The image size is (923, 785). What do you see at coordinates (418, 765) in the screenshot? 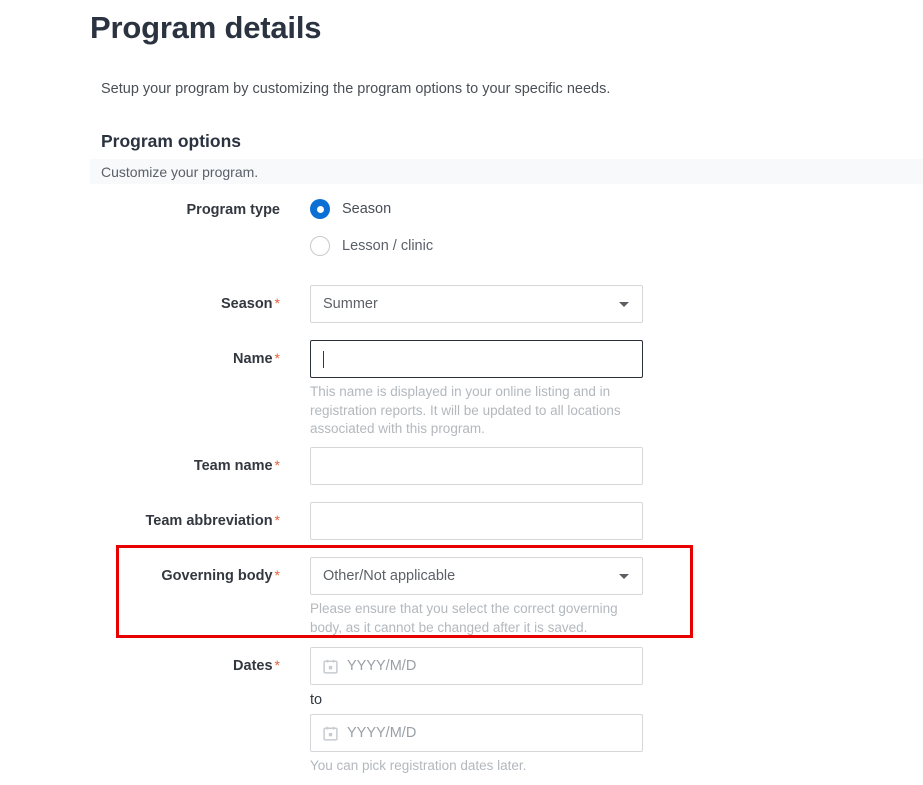
I see `dates-hint: You can pick registration dates later.` at bounding box center [418, 765].